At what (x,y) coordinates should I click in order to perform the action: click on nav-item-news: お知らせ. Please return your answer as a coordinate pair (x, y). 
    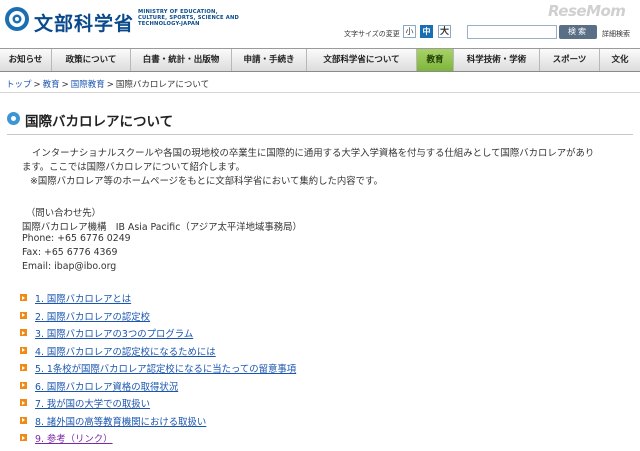
    Looking at the image, I should click on (26, 60).